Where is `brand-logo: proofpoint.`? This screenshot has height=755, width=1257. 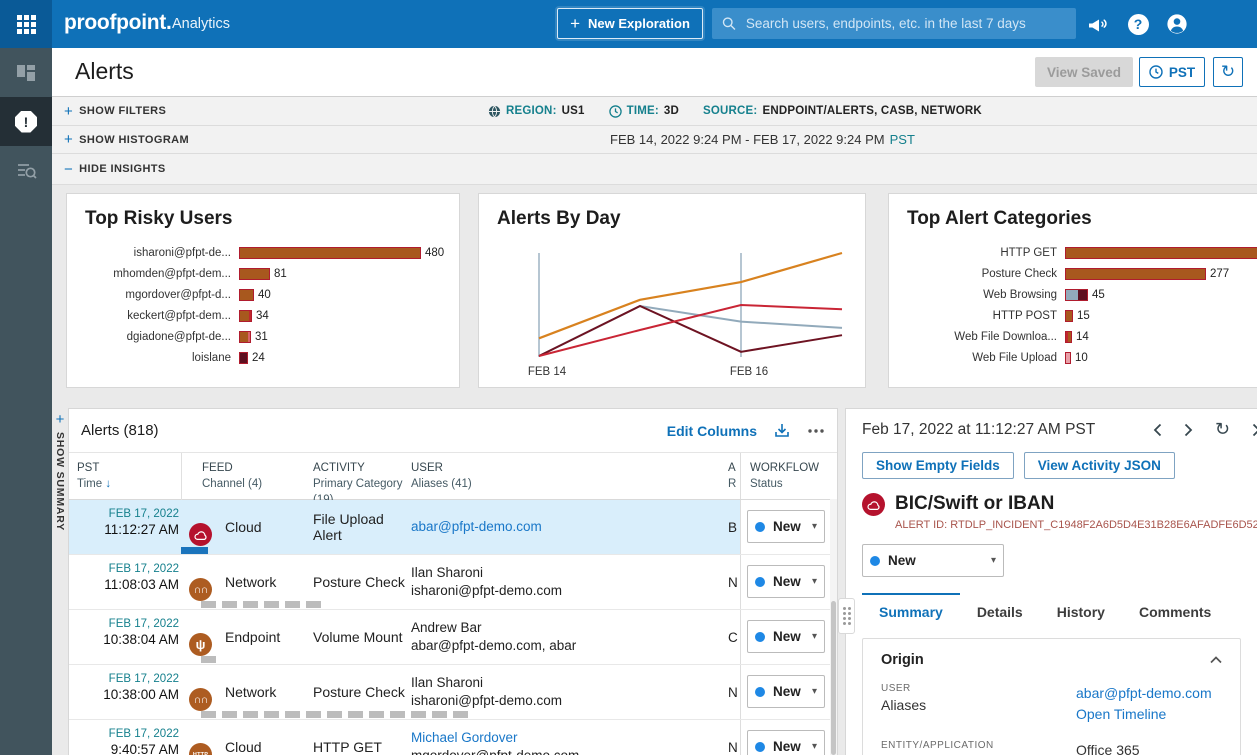 brand-logo: proofpoint. is located at coordinates (118, 22).